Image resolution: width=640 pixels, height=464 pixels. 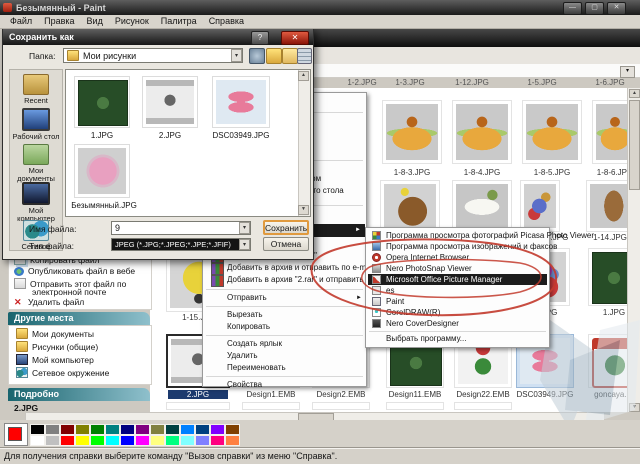 I want to click on task-email-file-line2: электронной почте, so click(x=69, y=292).